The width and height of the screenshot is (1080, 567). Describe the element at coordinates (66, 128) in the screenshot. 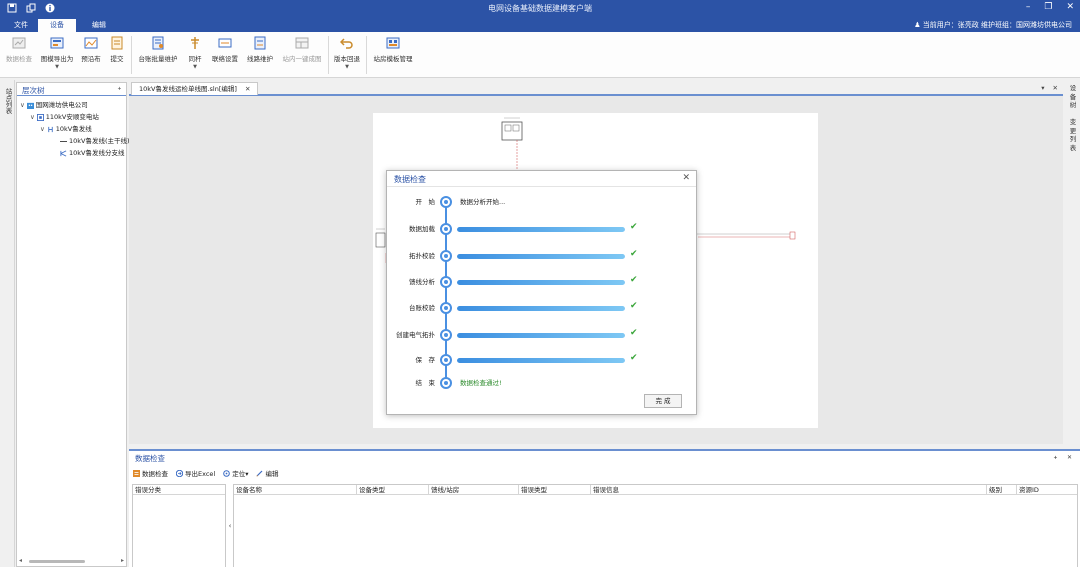

I see `tree-node-feeder: ∨ 10kV鲁发线` at that location.